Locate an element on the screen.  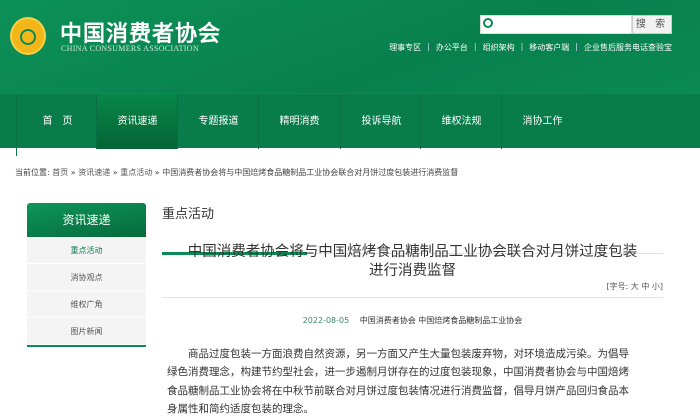
article-title-line-1: 中国消费者协会将与中国焙烤食品糖制品工业协会联合对月饼过度包装 is located at coordinates (412, 252).